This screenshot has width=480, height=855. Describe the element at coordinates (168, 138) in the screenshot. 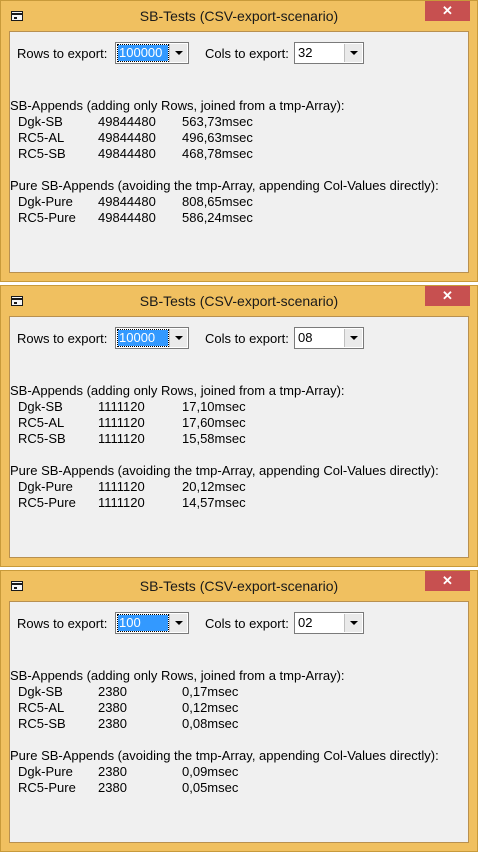

I see `result-row: RC5-AL 49844480 496,63msec` at that location.